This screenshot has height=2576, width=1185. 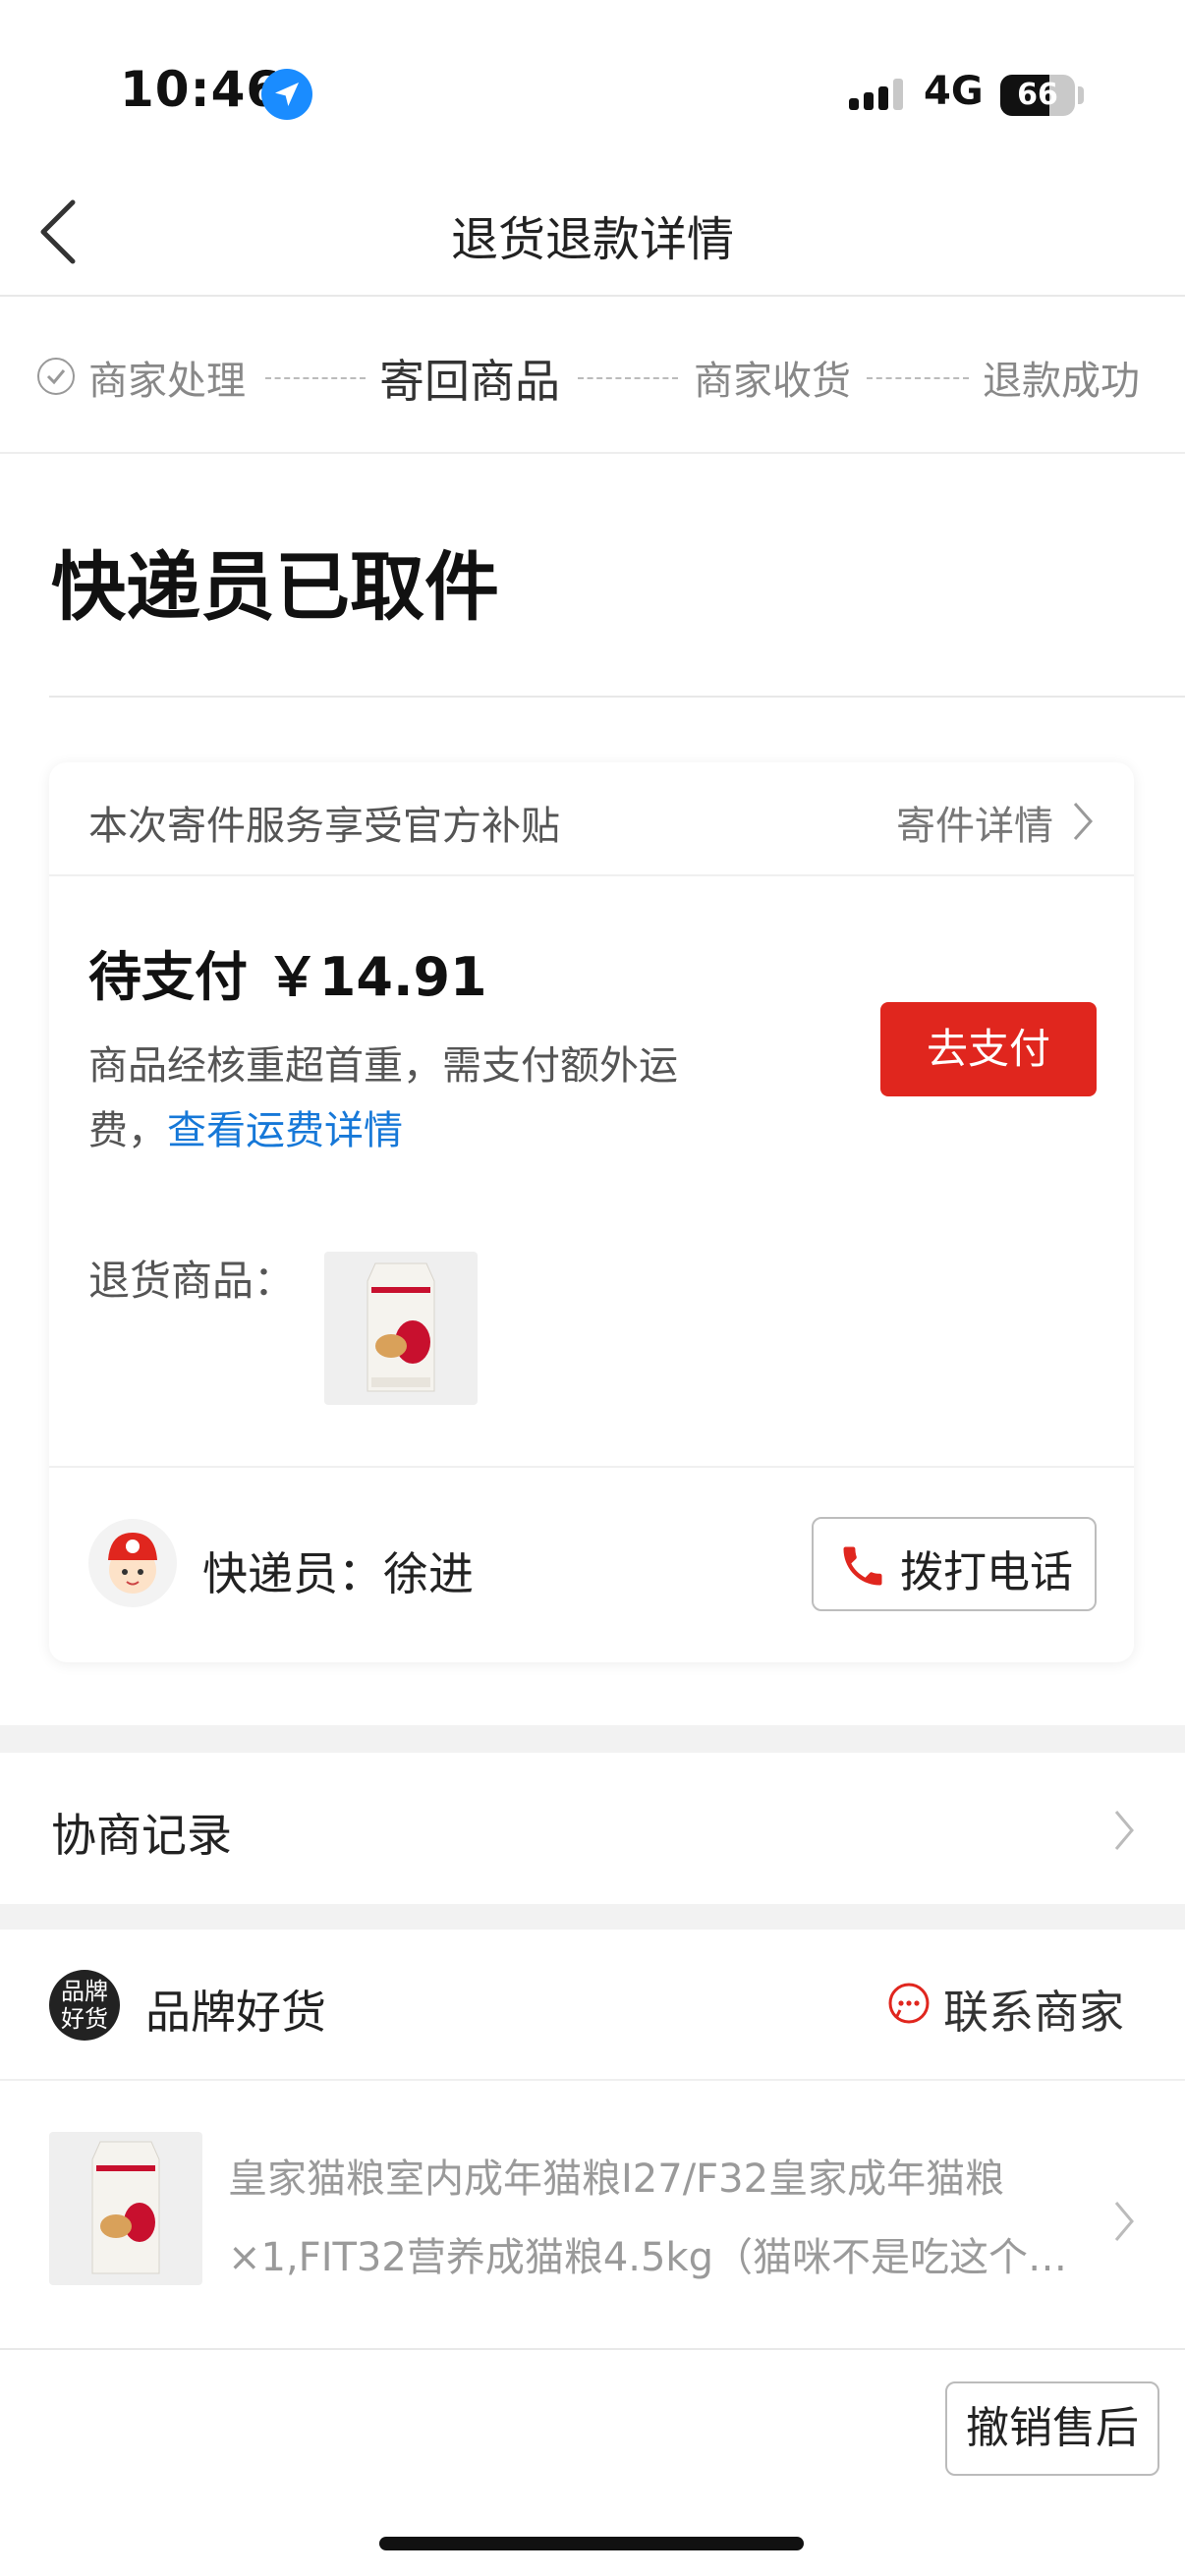 I want to click on contact-merchant-link: 联系商家, so click(x=1034, y=2009).